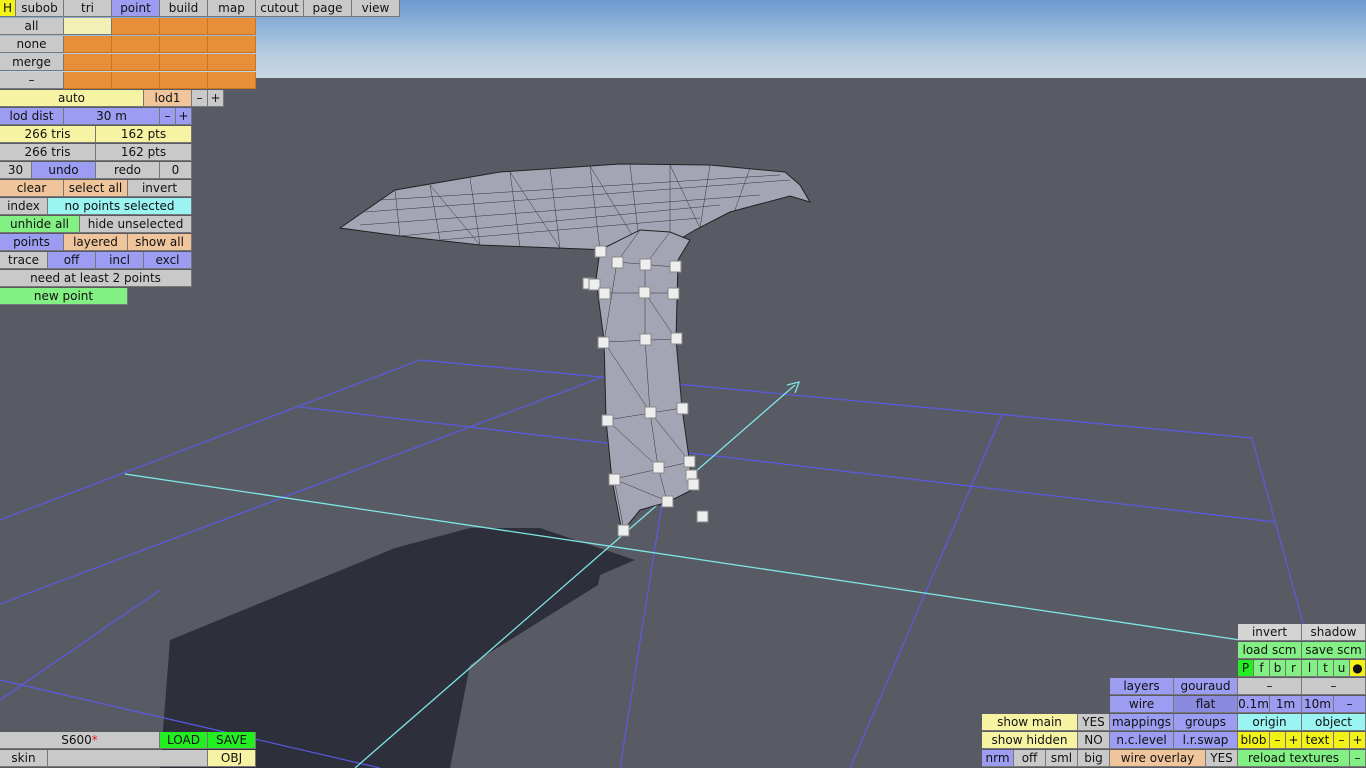 This screenshot has width=1366, height=768. I want to click on view-perspective-button: P, so click(1246, 668).